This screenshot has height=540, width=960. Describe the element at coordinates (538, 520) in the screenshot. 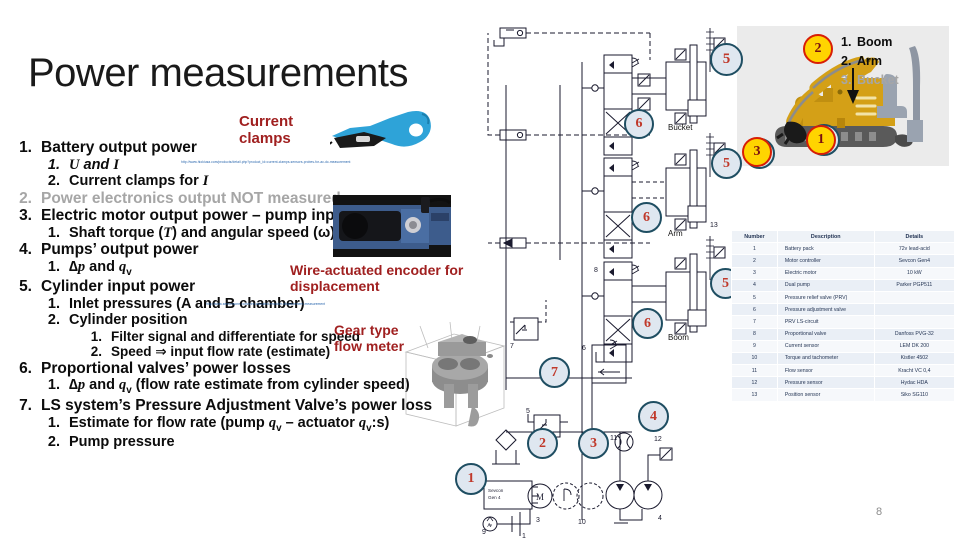

I see `schematic-part-3: 3` at that location.